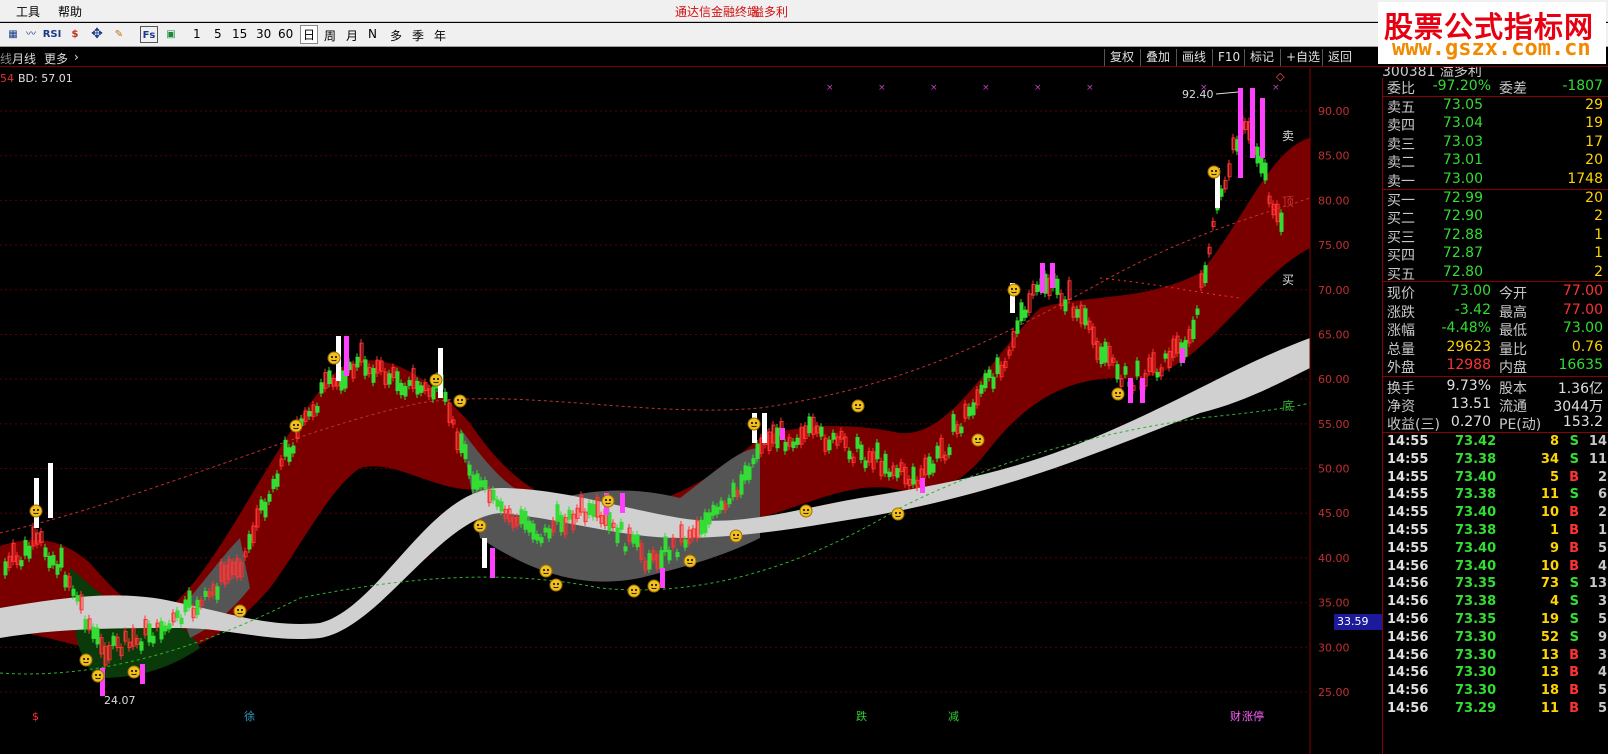  What do you see at coordinates (52, 34) in the screenshot?
I see `rsi-icon: RSI` at bounding box center [52, 34].